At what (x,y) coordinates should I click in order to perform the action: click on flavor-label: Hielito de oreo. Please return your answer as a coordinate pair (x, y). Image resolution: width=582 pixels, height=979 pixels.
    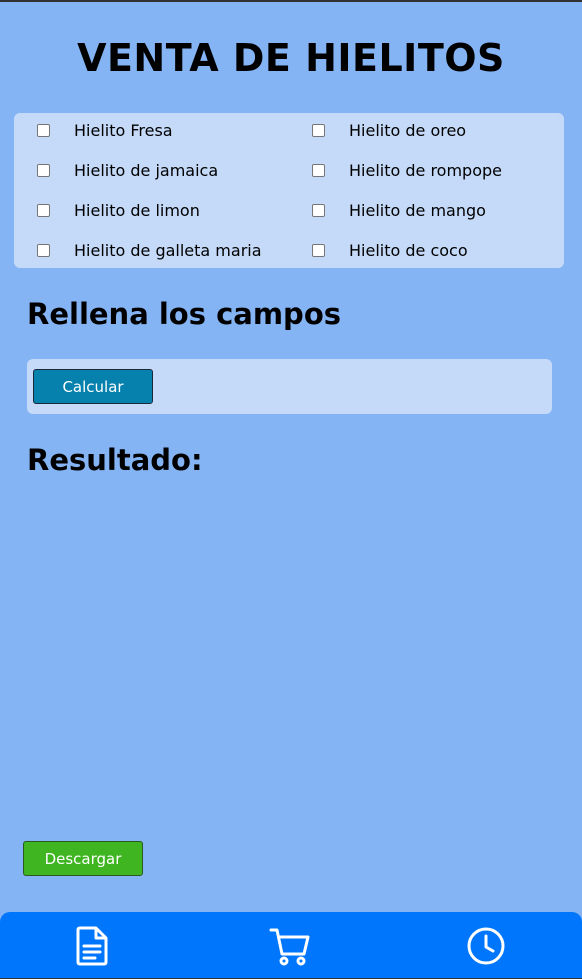
    Looking at the image, I should click on (408, 130).